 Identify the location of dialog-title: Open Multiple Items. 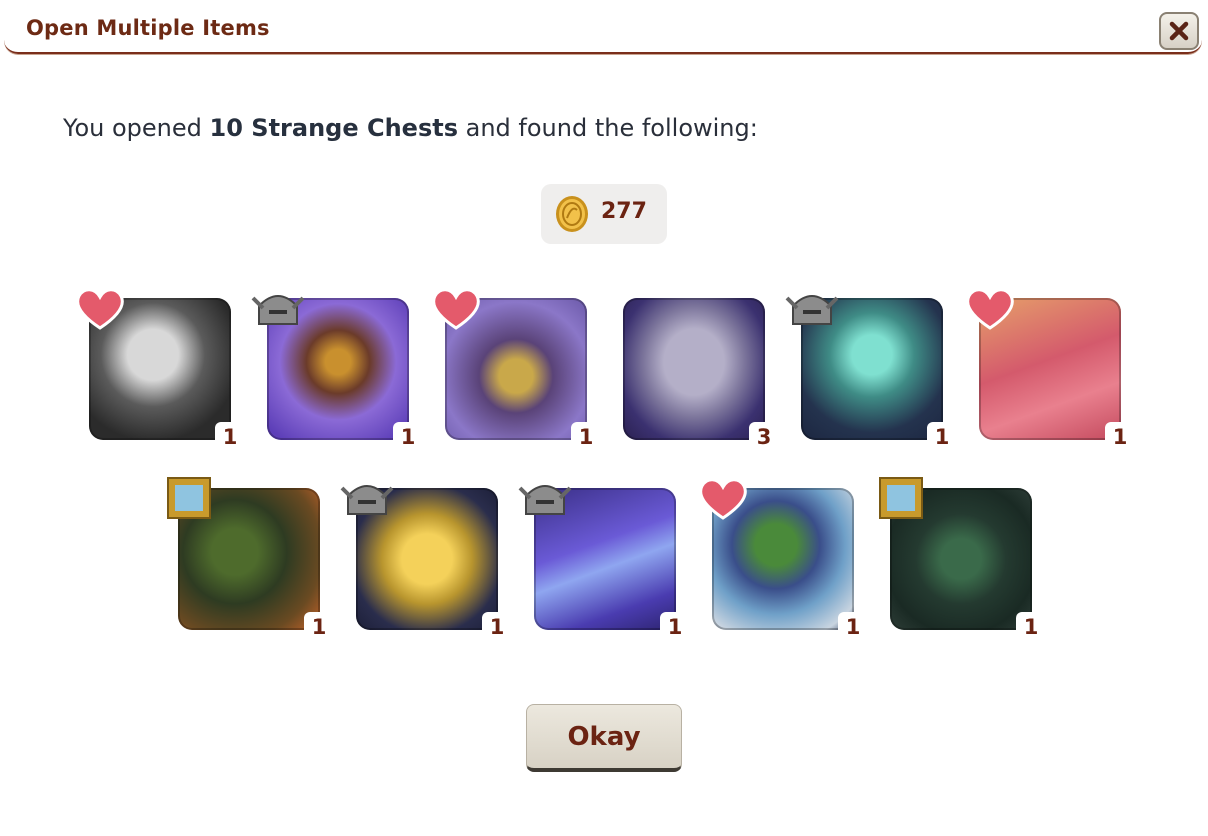
(148, 28).